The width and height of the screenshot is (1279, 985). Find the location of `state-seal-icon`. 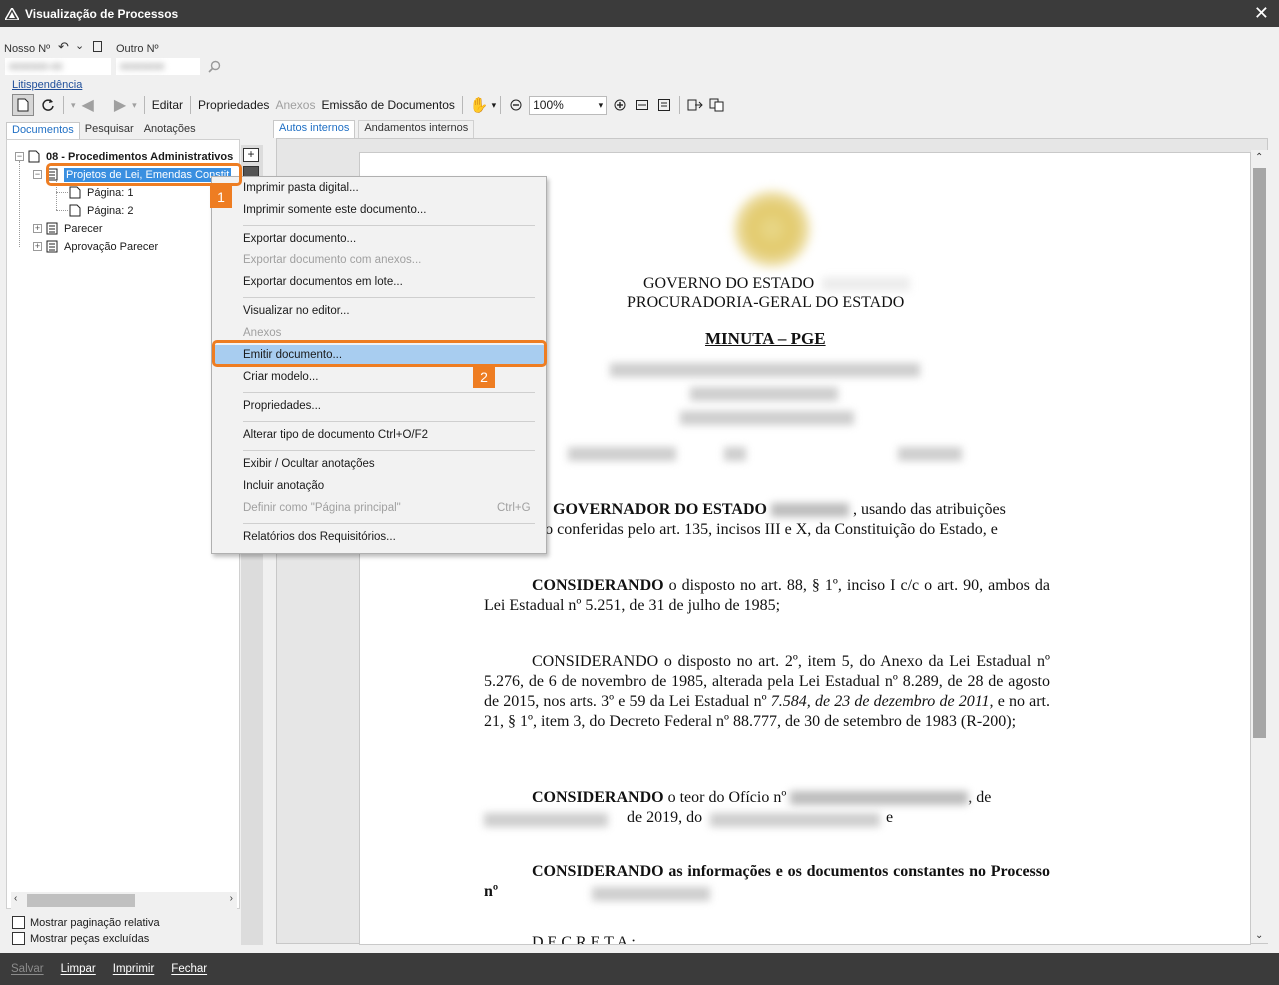

state-seal-icon is located at coordinates (772, 229).